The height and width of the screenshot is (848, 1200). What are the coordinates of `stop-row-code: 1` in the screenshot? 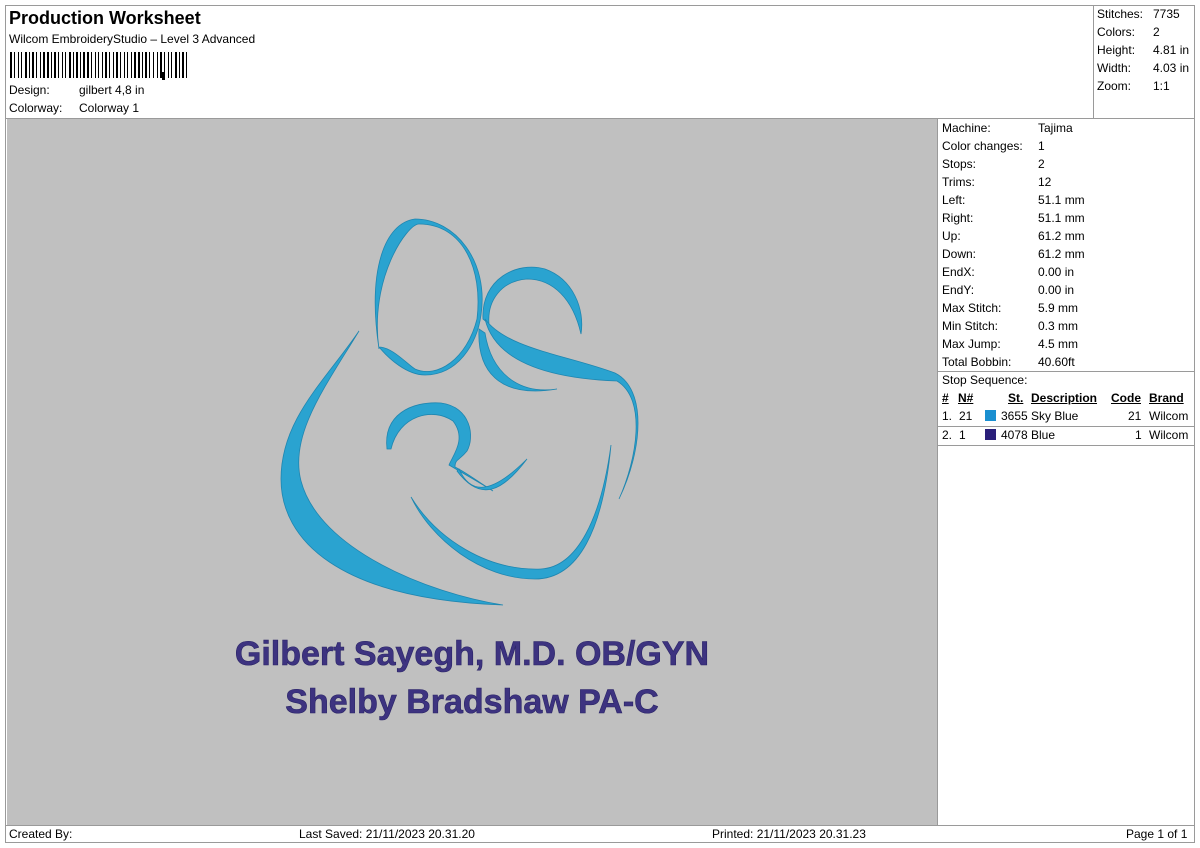 It's located at (1138, 435).